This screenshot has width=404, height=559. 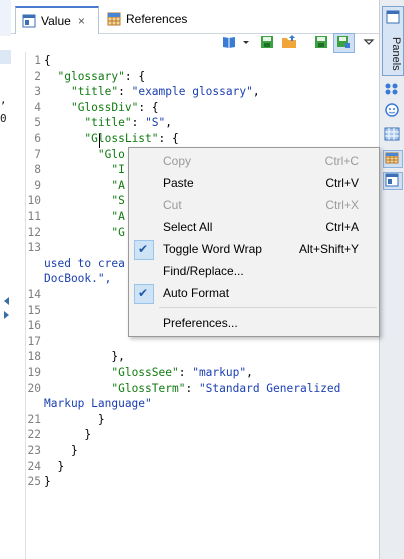 What do you see at coordinates (99, 141) in the screenshot?
I see `text-caret` at bounding box center [99, 141].